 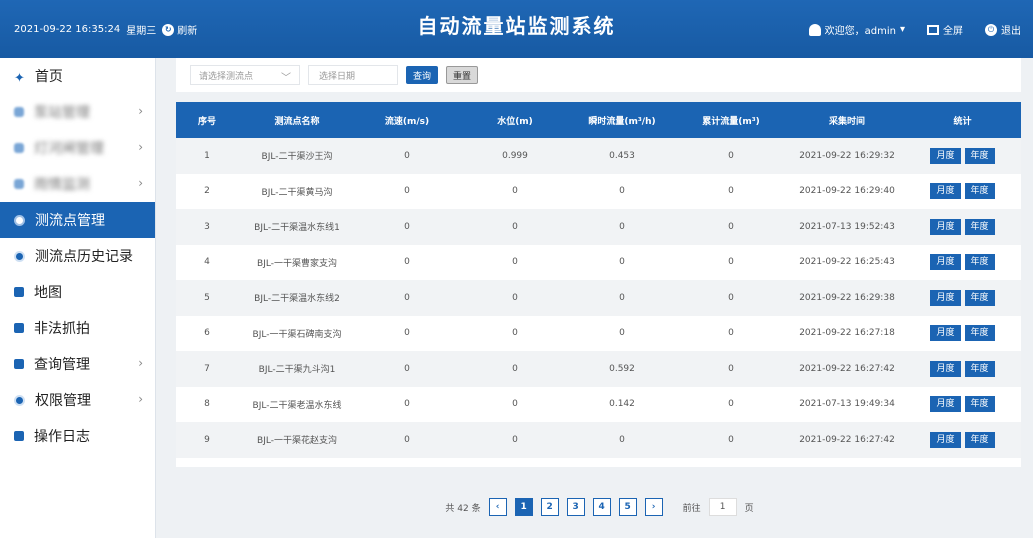 What do you see at coordinates (598, 333) in the screenshot?
I see `table-row: 6 BJL-一干渠石碑南支沟 0 0 0 0 2021-09-22 16:27:18 月度 年度` at bounding box center [598, 333].